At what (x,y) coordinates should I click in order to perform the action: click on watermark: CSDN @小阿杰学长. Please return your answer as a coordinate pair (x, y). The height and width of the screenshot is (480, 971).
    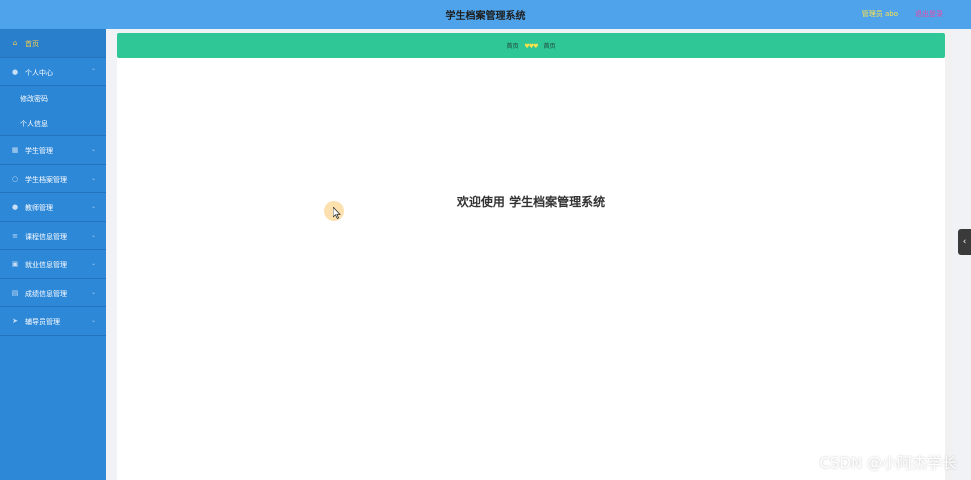
    Looking at the image, I should click on (888, 463).